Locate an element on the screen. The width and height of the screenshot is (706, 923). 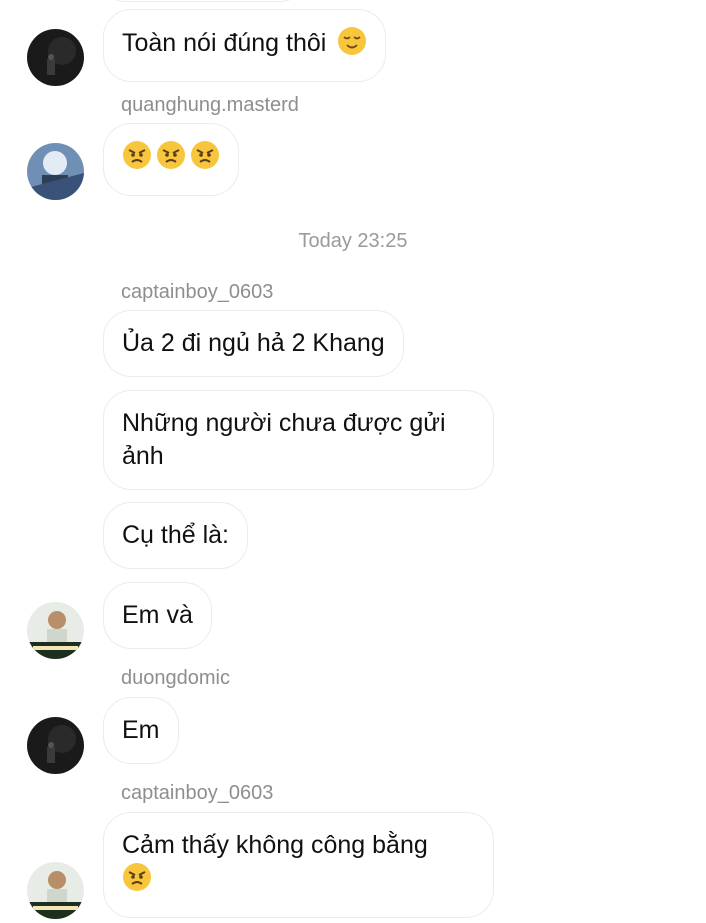
message-bubble: Cảm thấy không công bằng is located at coordinates (298, 865).